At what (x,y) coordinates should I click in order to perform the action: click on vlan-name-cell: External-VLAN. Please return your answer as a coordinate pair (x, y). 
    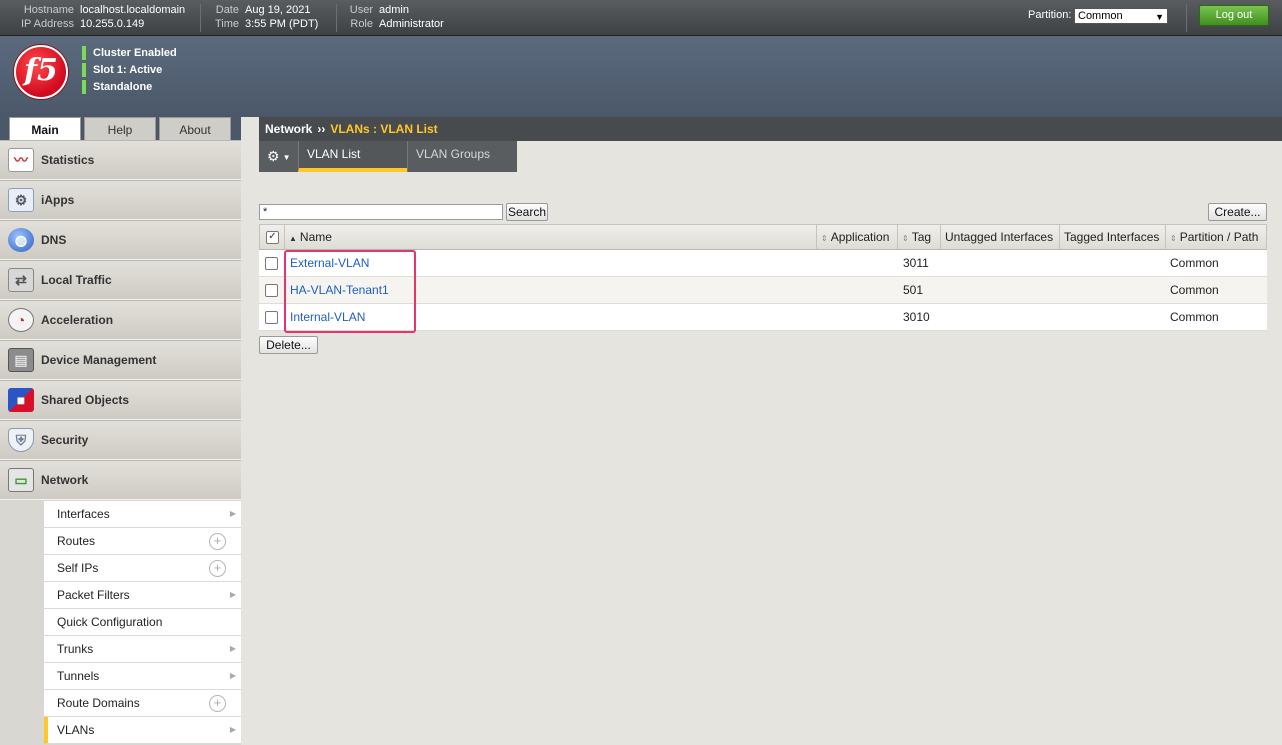
    Looking at the image, I should click on (329, 263).